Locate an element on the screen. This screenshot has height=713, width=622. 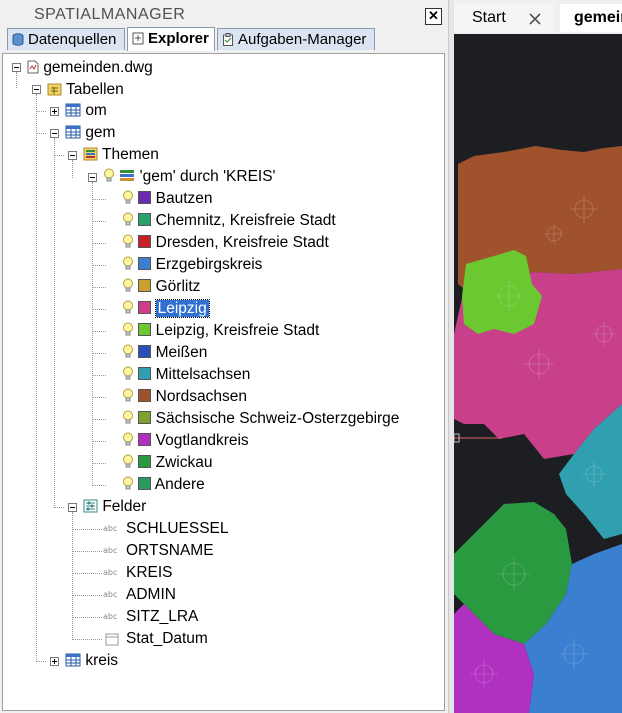
collapse-theme-toggle is located at coordinates (92, 177).